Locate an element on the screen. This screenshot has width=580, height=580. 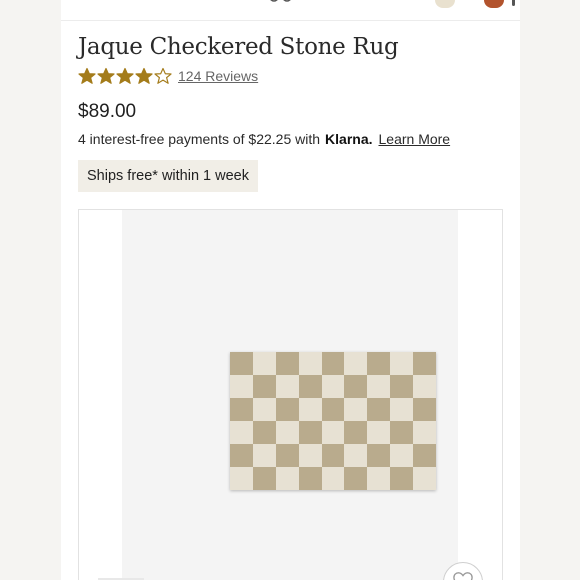
star-icon-empty is located at coordinates (163, 75).